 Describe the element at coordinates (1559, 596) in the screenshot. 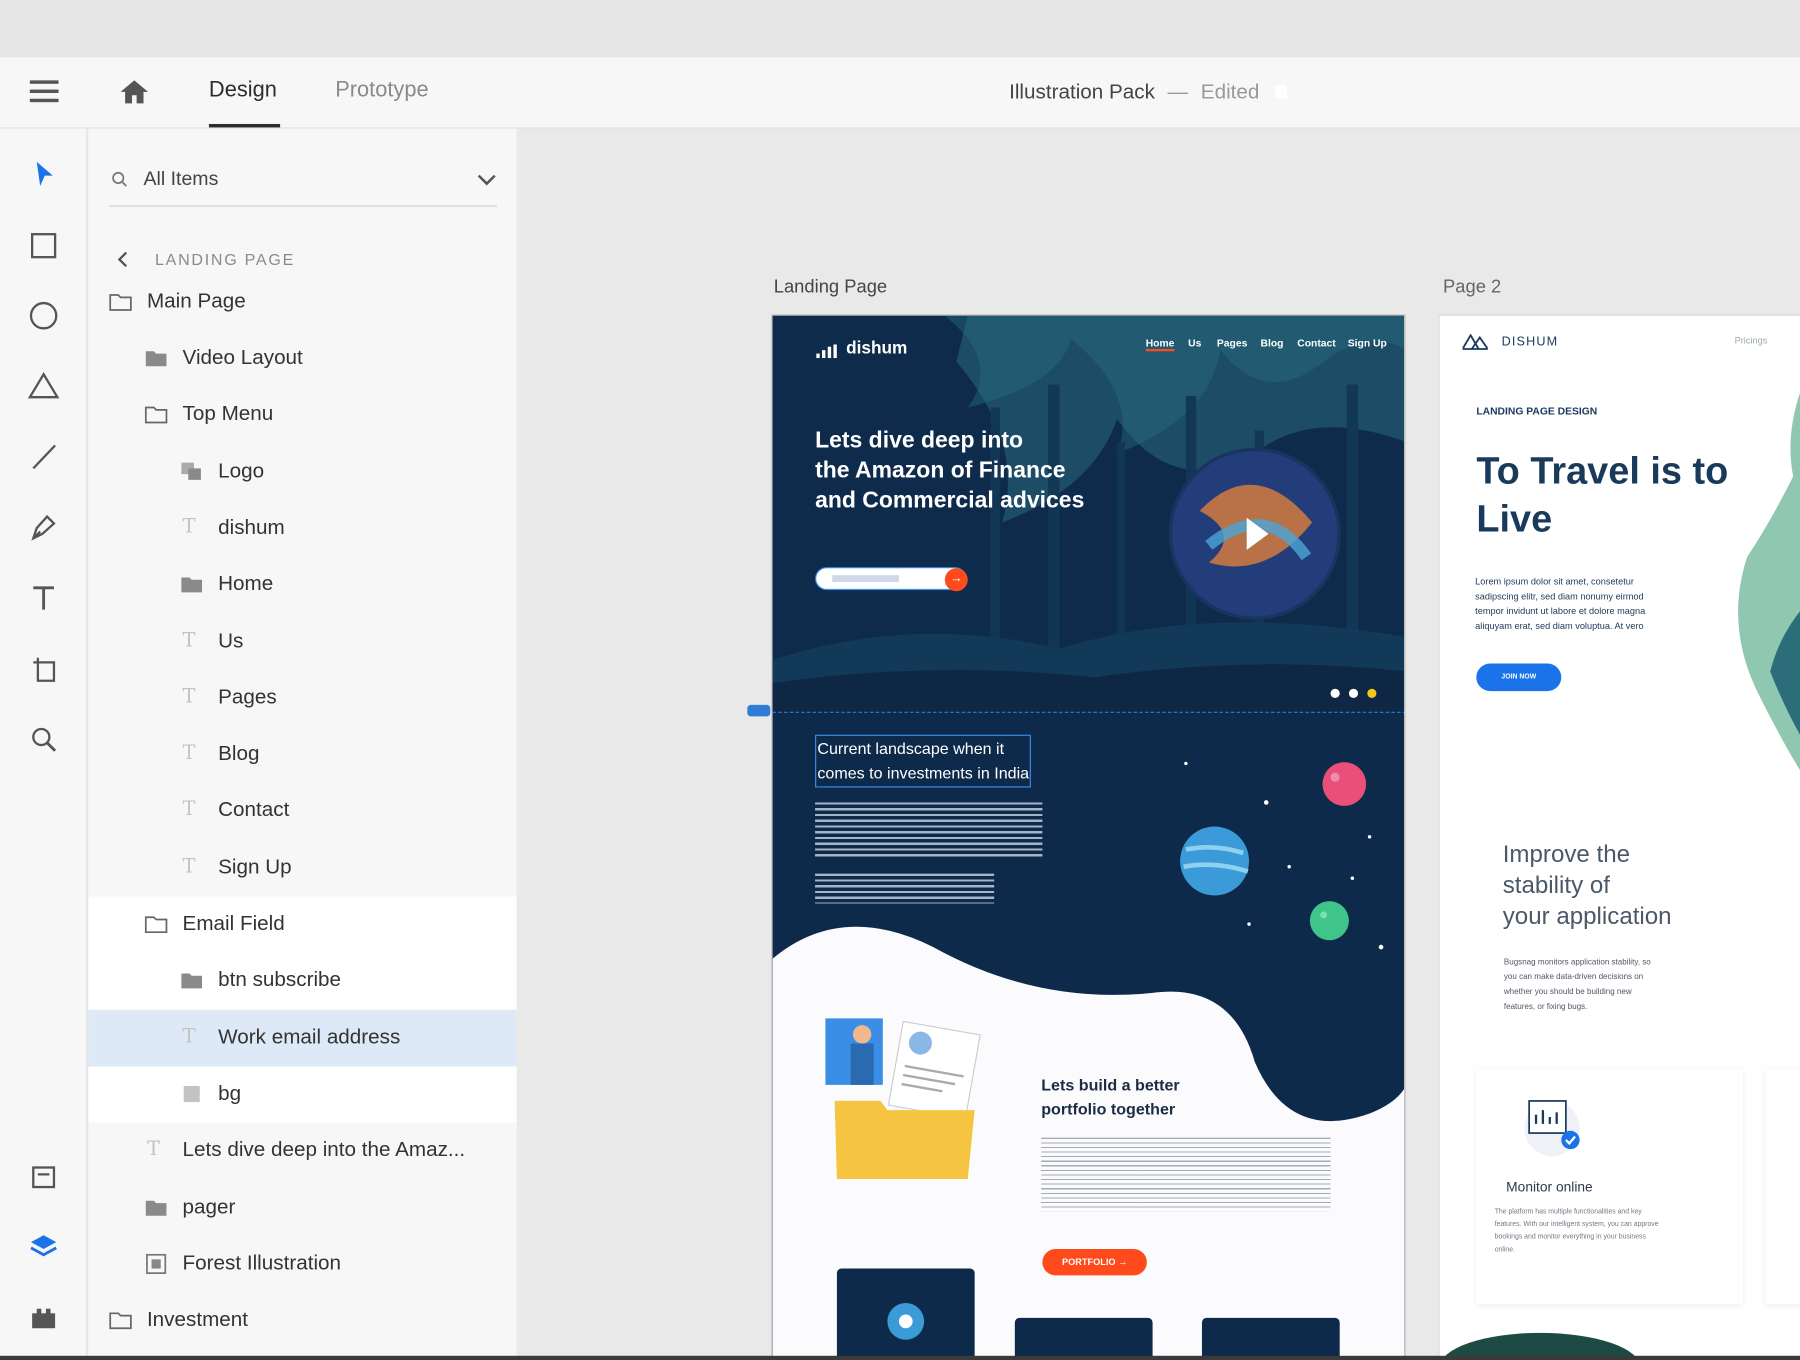

I see `hero-body-line: sadipscing elitr, sed diam nonumy eirmod` at that location.